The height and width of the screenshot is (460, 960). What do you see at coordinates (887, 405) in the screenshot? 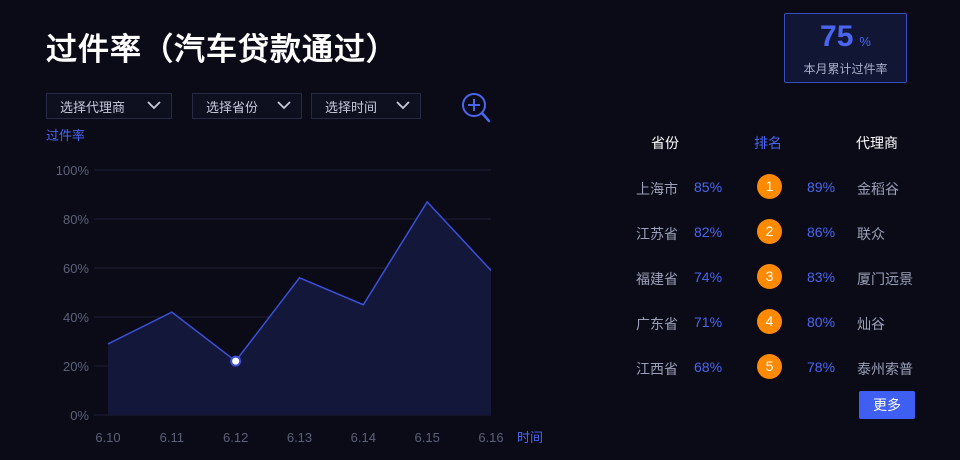
I see `more-button: 更多` at bounding box center [887, 405].